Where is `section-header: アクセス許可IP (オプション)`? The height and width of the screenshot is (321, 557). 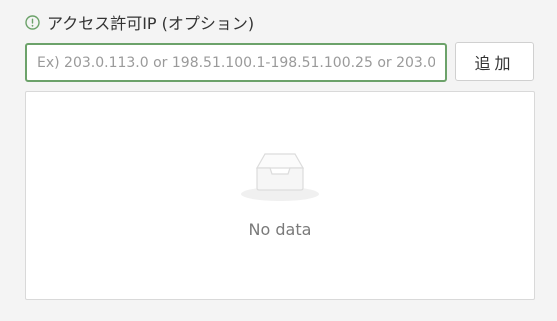 section-header: アクセス許可IP (オプション) is located at coordinates (139, 22).